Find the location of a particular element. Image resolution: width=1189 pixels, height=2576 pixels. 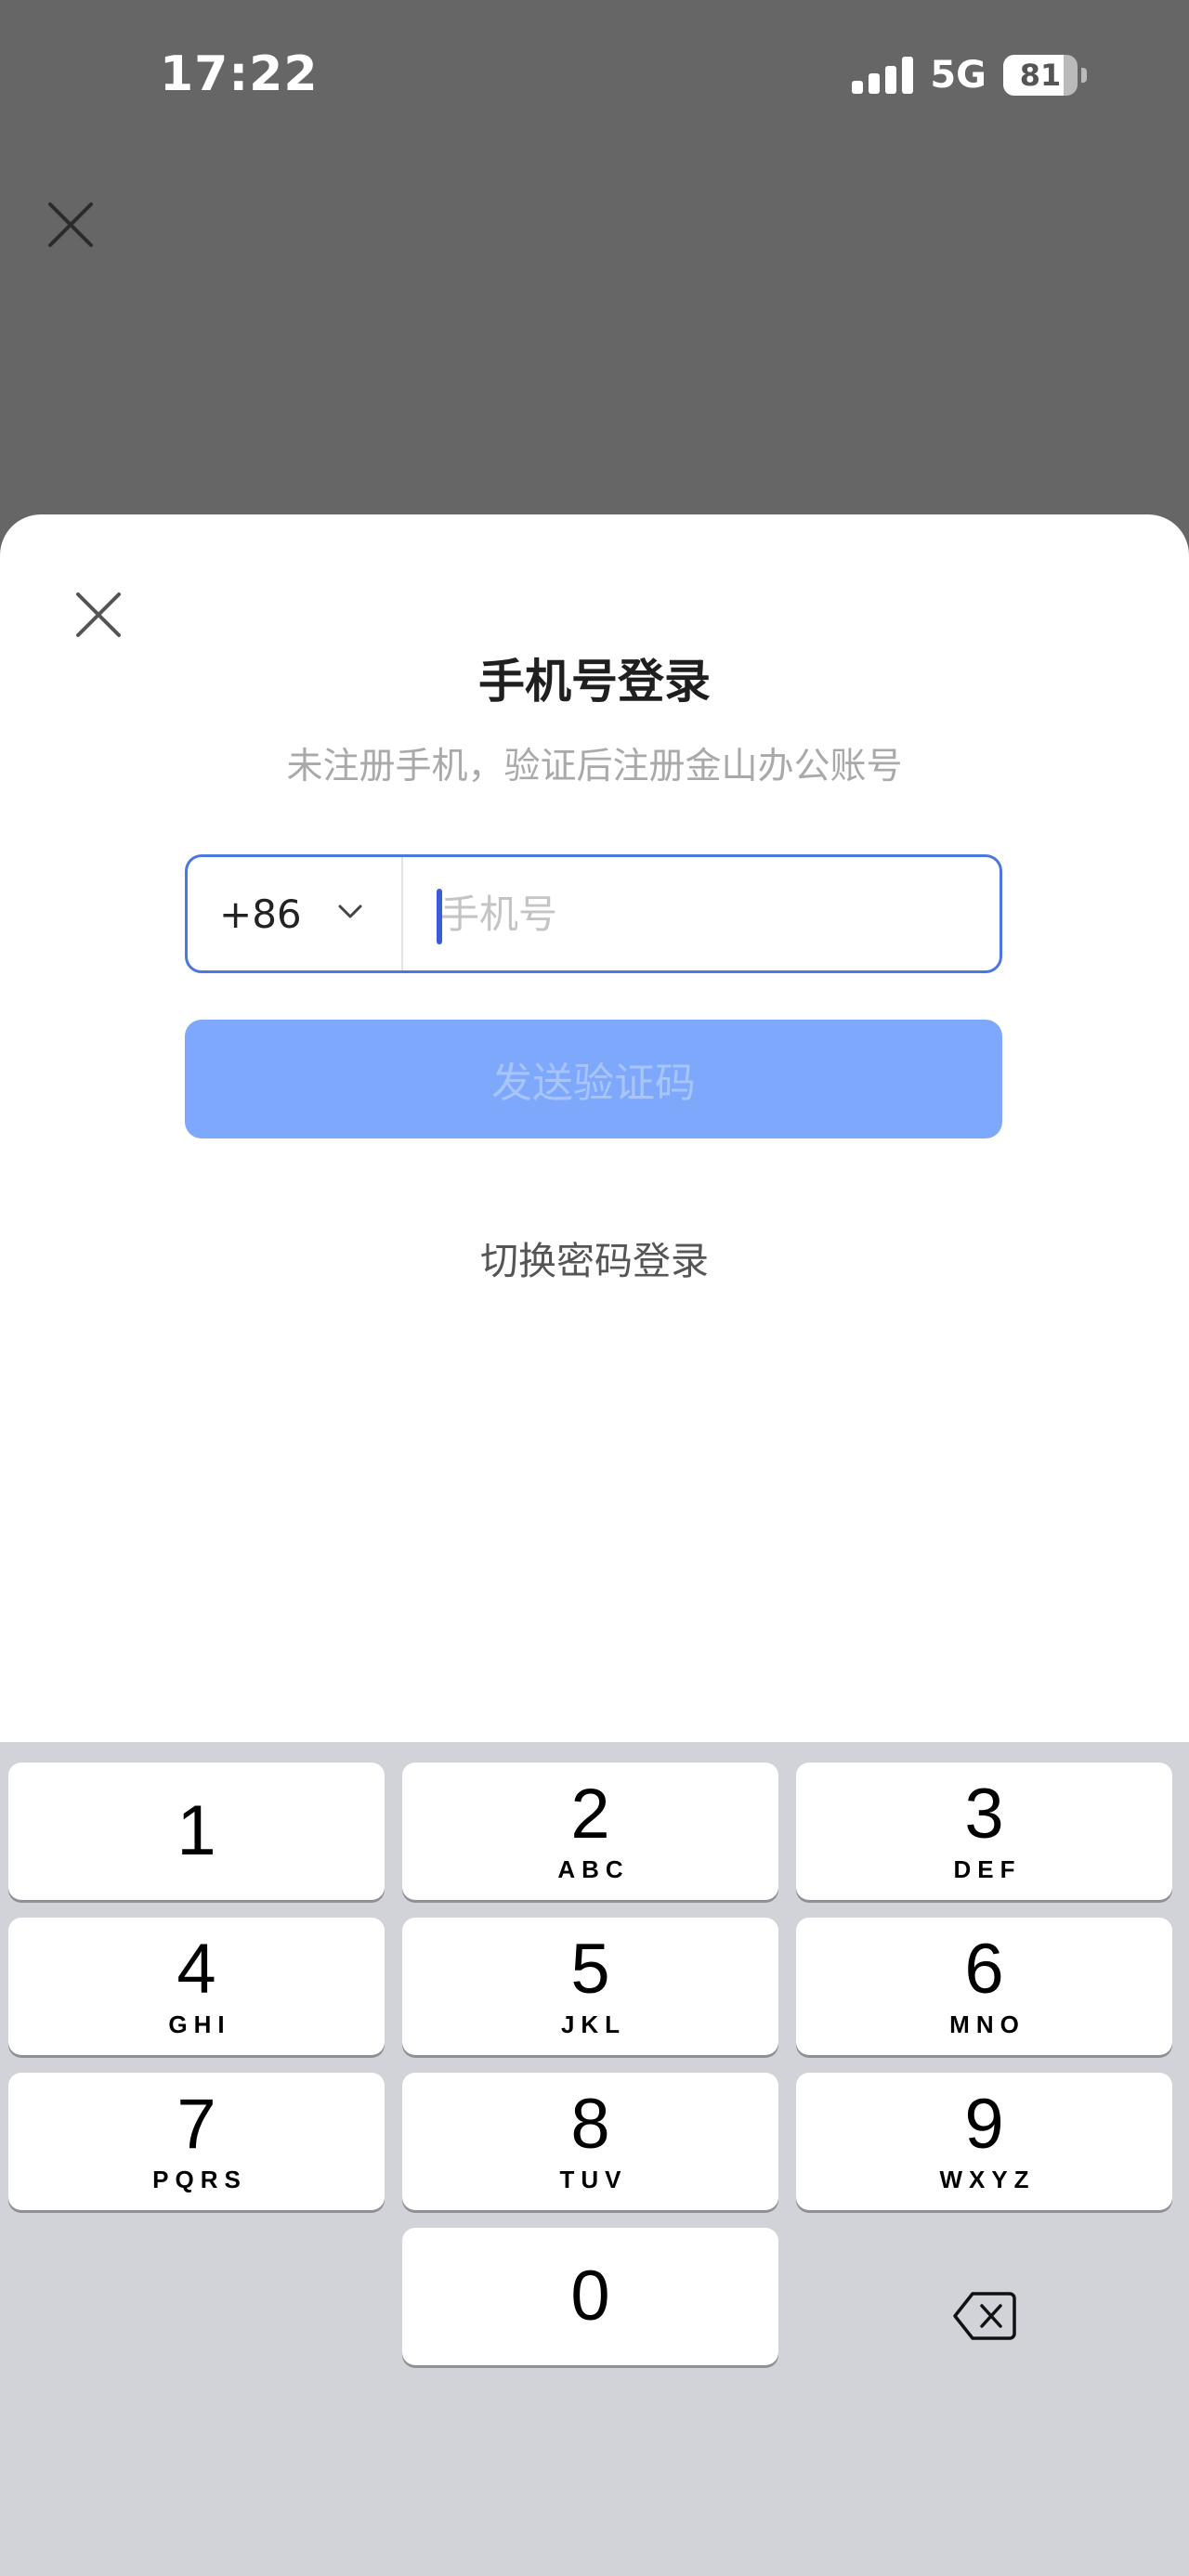

key-letters: WXYZ is located at coordinates (988, 2179).